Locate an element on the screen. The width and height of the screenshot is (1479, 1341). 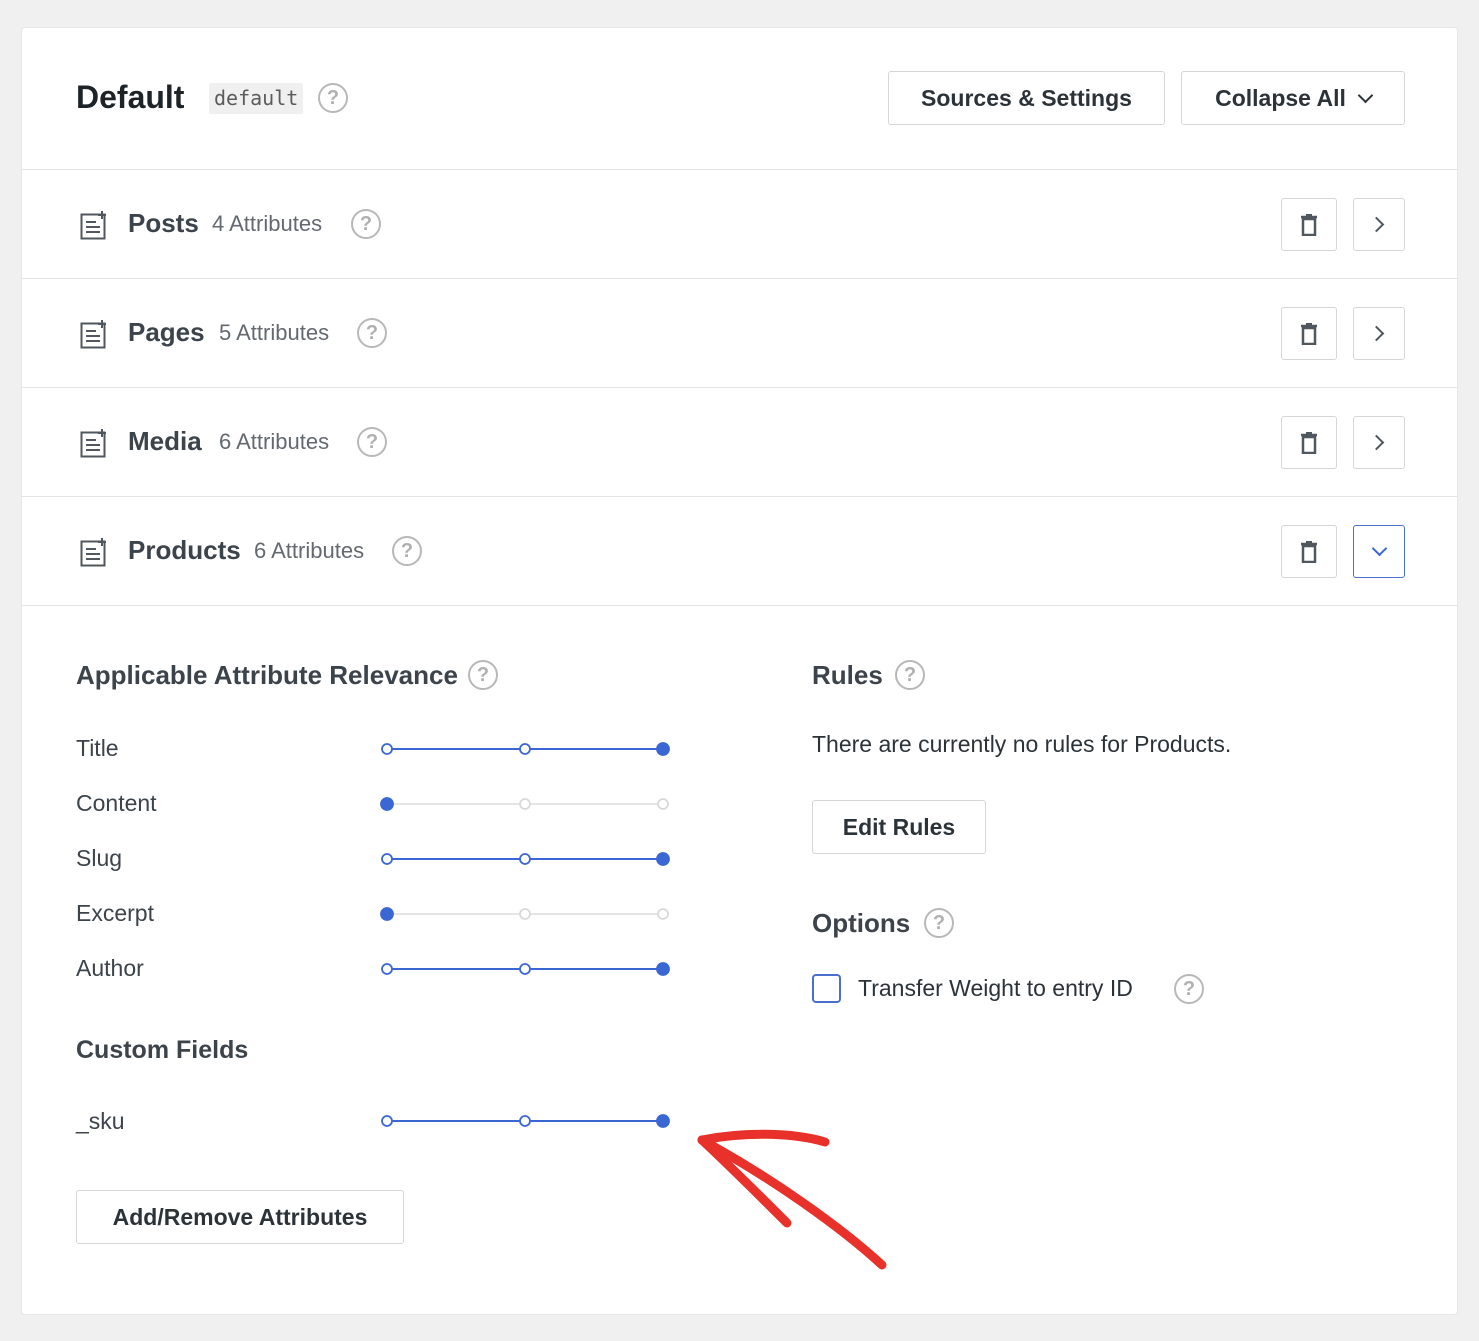
add-remove-attributes-button: Add/Remove Attributes is located at coordinates (240, 1217).